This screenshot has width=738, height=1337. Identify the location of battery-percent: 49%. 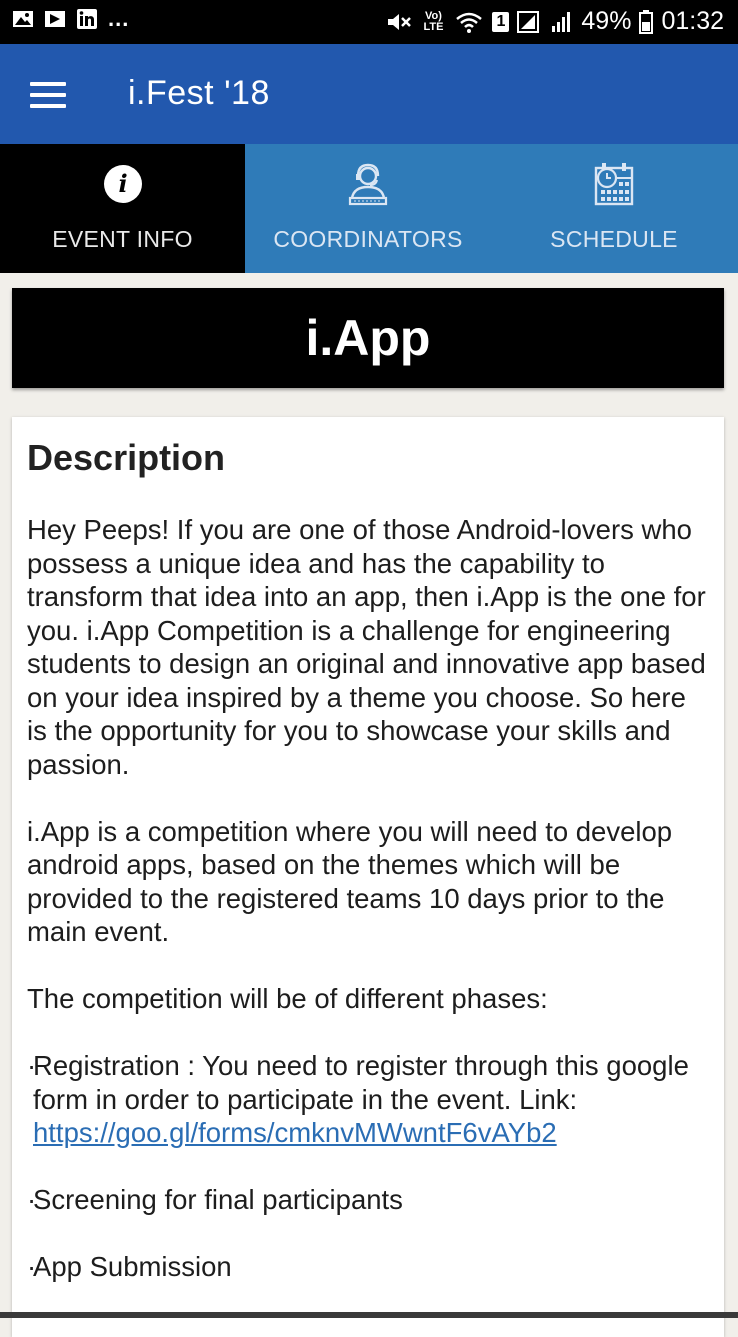
(606, 21).